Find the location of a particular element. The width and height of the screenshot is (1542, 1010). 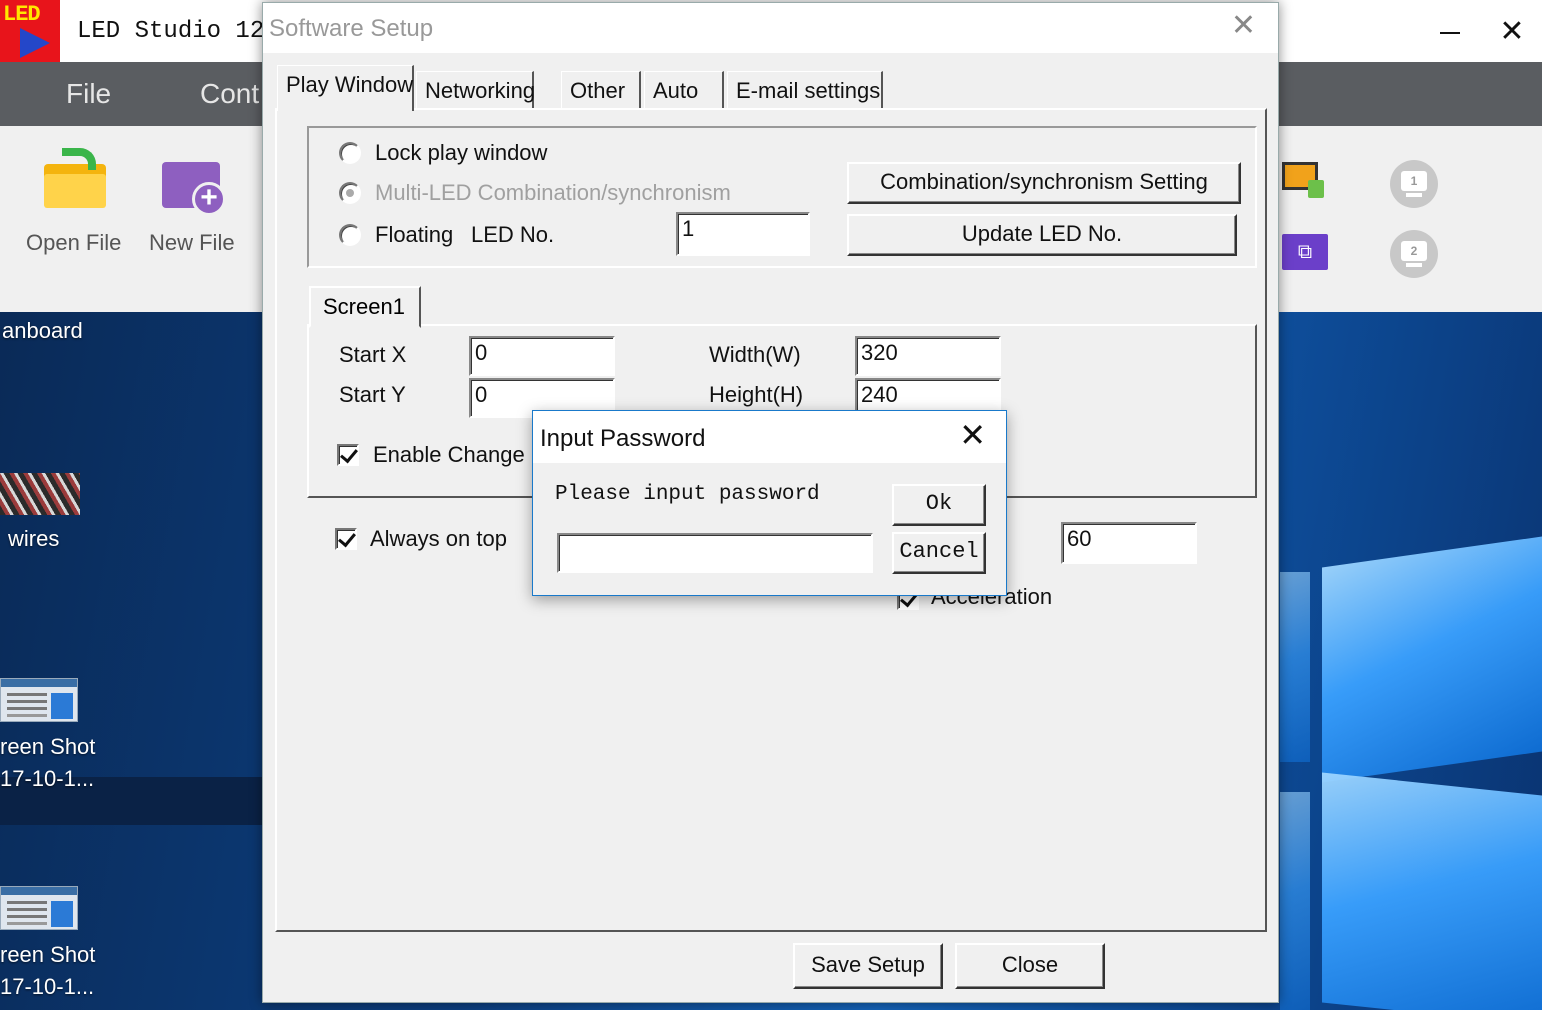

led-no-input: 1 is located at coordinates (743, 234).